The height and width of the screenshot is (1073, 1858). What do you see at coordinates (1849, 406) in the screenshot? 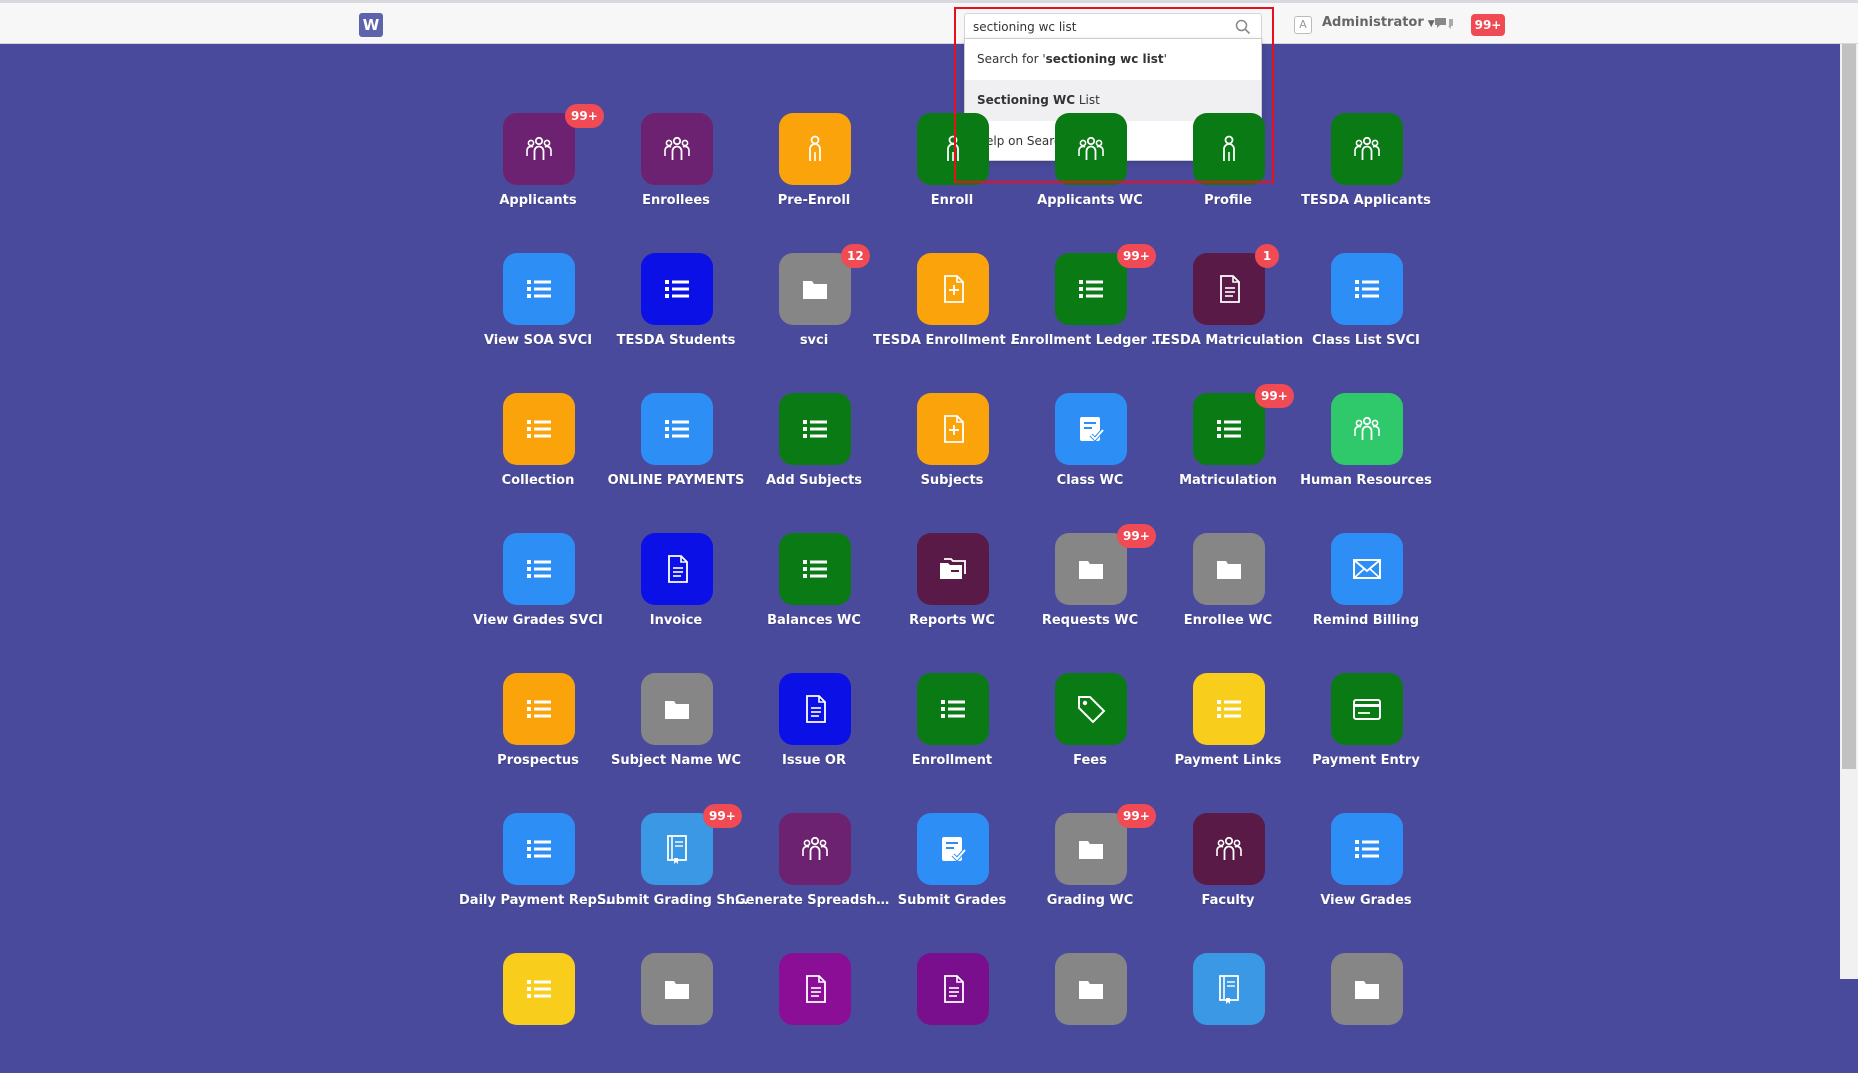
I see `scrollbar-thumb` at bounding box center [1849, 406].